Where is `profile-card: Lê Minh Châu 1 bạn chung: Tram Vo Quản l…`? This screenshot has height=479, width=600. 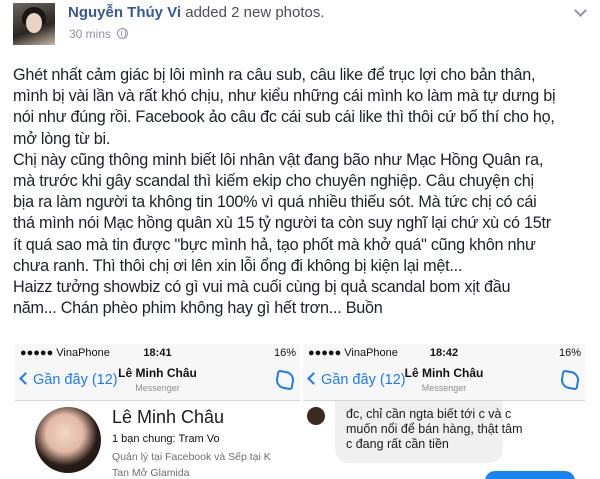
profile-card: Lê Minh Châu 1 bạn chung: Tram Vo Quản l… is located at coordinates (157, 440).